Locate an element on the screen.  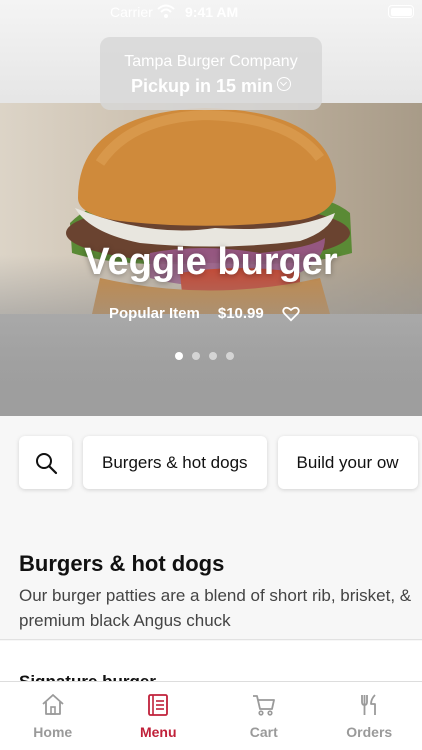
featured-item-meta: Popular Item $10.99 is located at coordinates (204, 313).